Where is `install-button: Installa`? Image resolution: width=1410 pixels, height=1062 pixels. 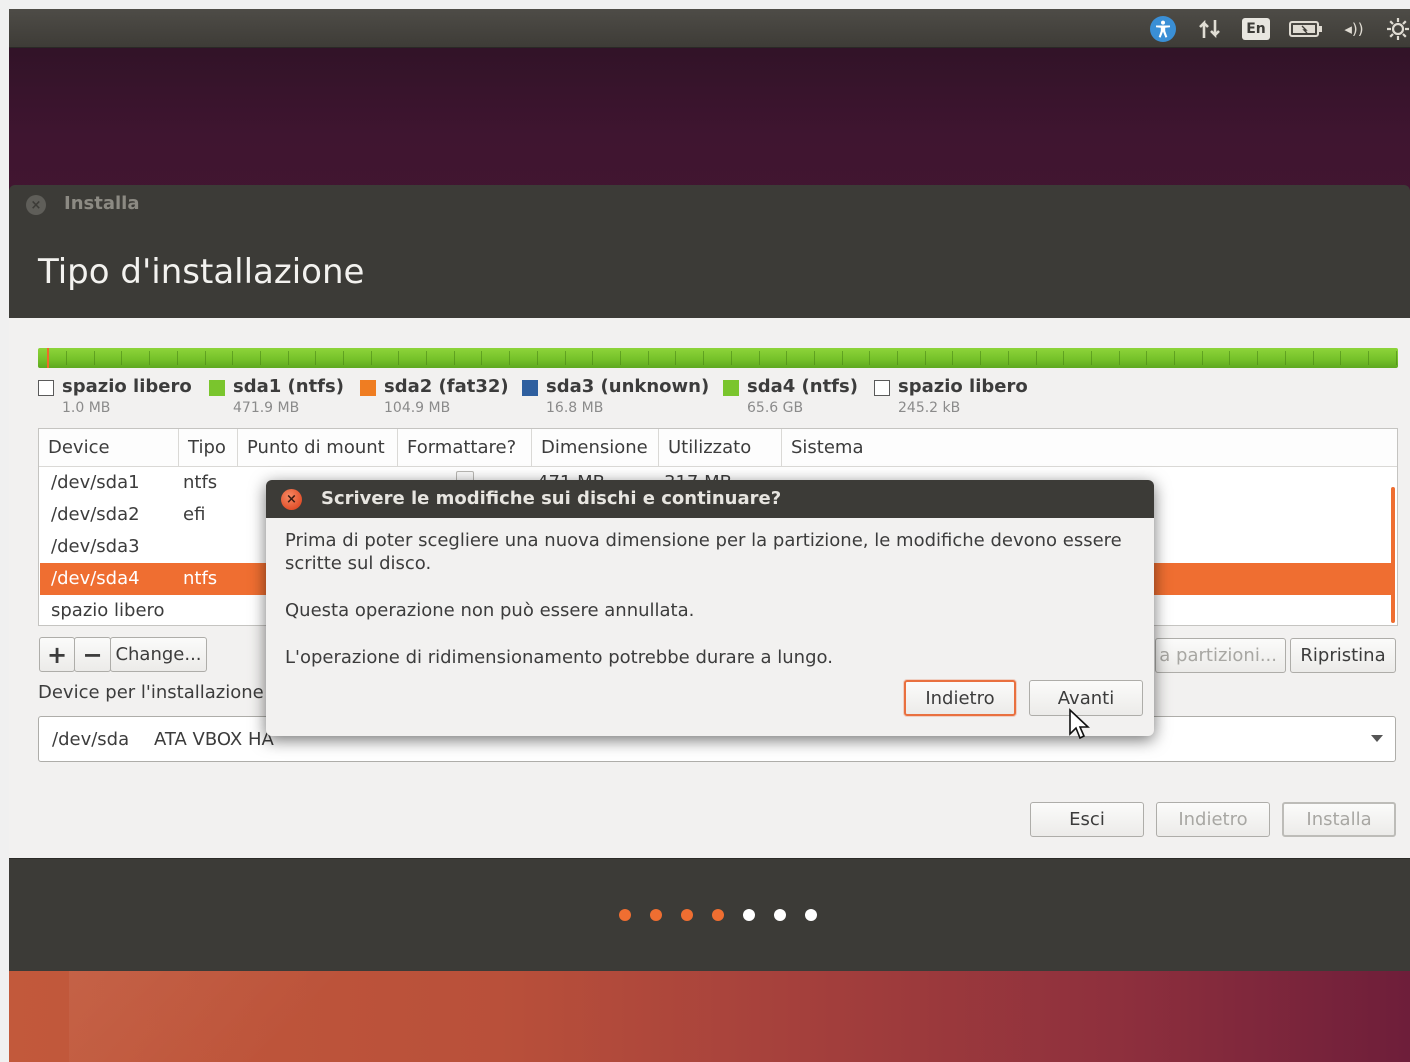
install-button: Installa is located at coordinates (1339, 819).